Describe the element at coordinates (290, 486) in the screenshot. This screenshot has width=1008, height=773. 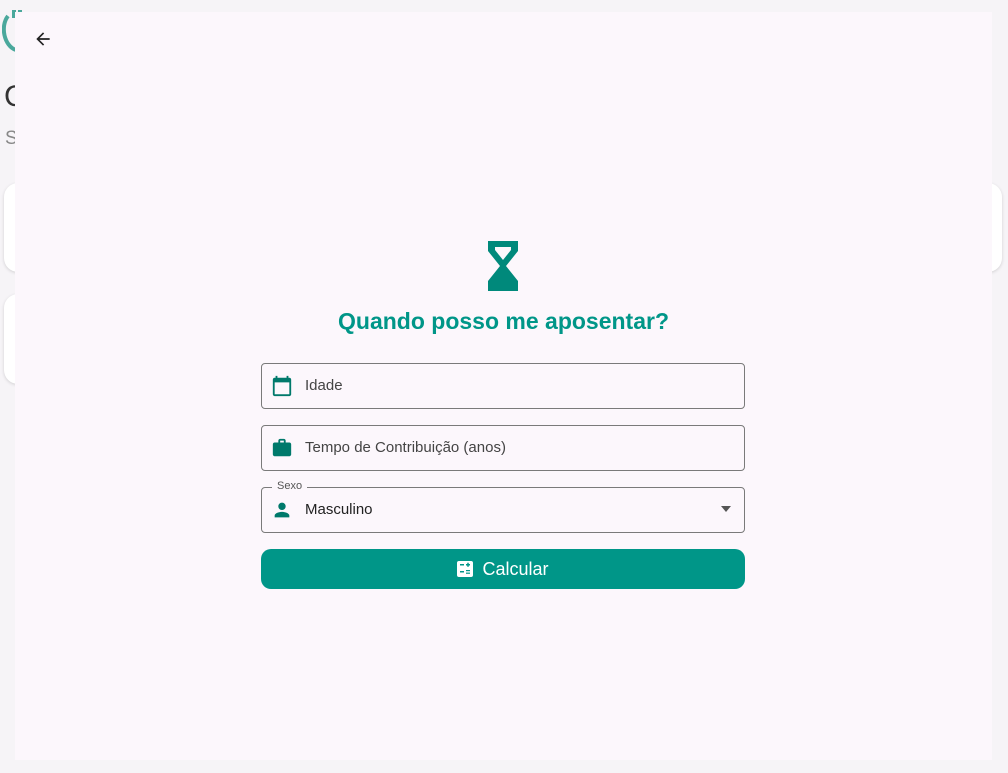
I see `sexo-label: Sexo` at that location.